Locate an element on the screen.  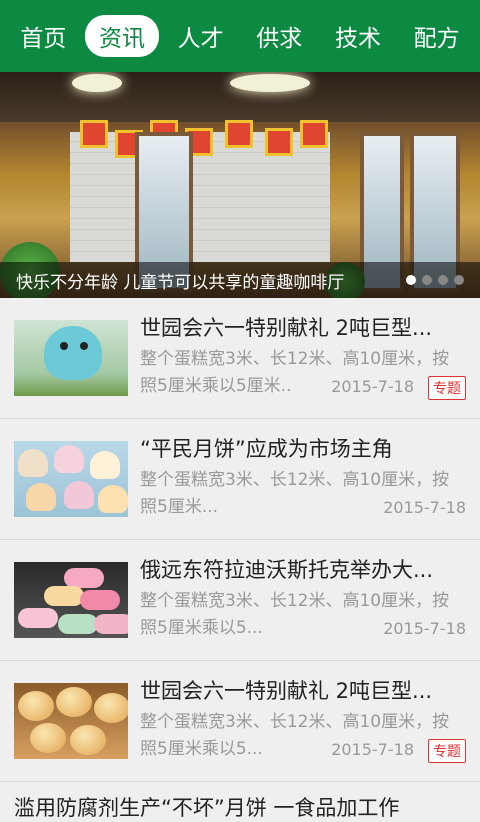
buns-image is located at coordinates (71, 721).